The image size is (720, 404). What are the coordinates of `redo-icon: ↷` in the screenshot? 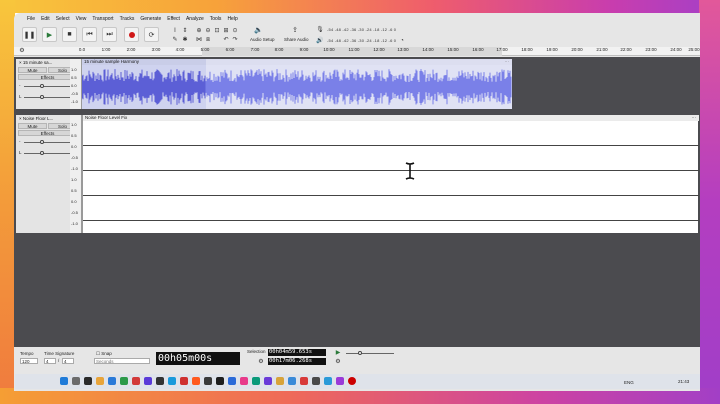 It's located at (235, 40).